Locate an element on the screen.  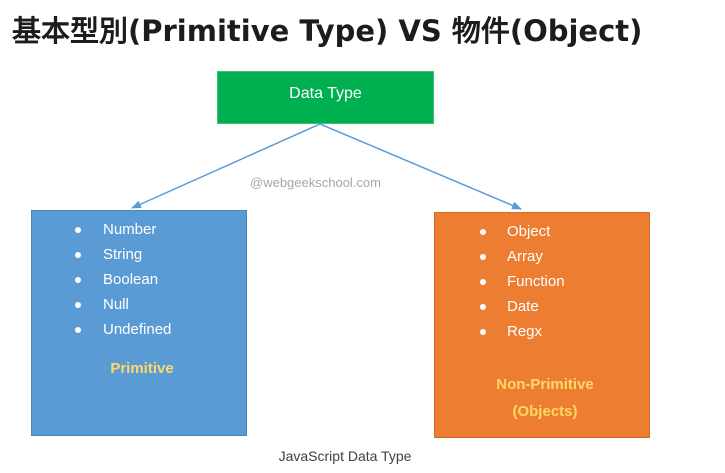
item-label: Null is located at coordinates (116, 304).